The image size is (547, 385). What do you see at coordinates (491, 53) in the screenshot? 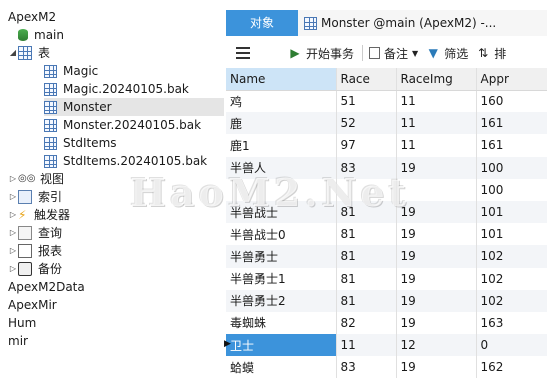
I see `sort-button: ⇅ 排` at bounding box center [491, 53].